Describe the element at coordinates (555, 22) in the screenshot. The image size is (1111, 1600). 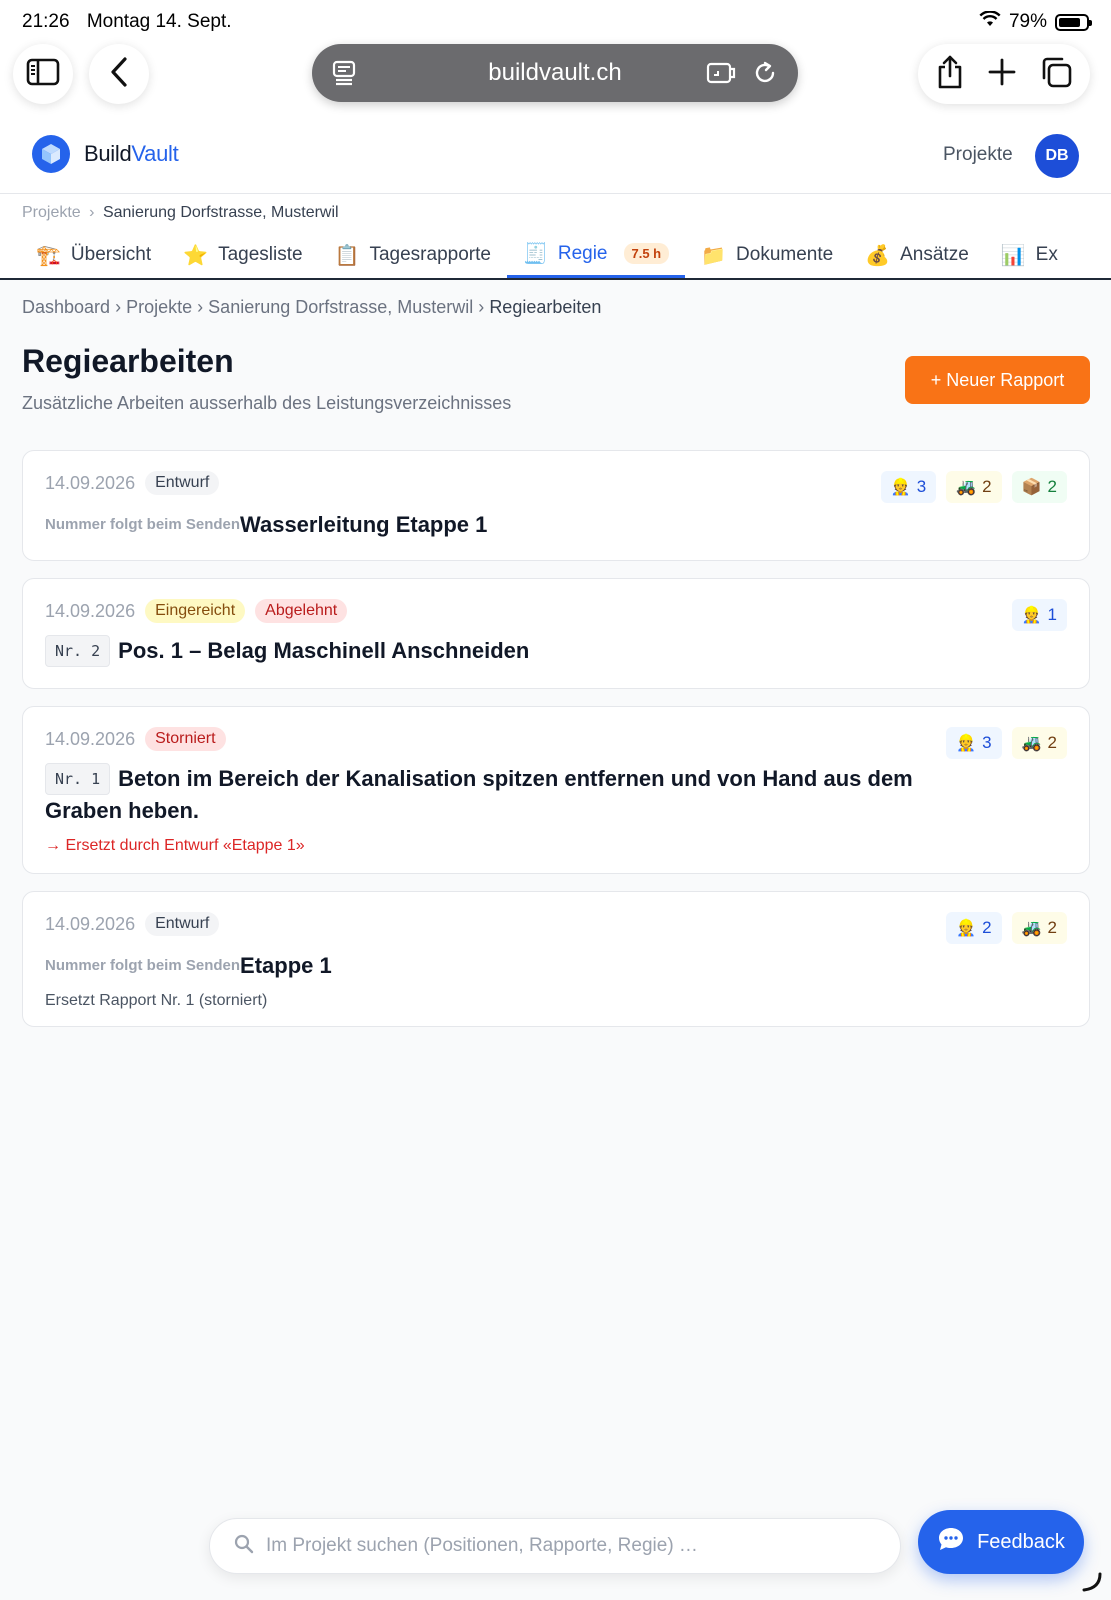
I see `status-bar: 21:26 Montag 14. Sept. 79%` at that location.